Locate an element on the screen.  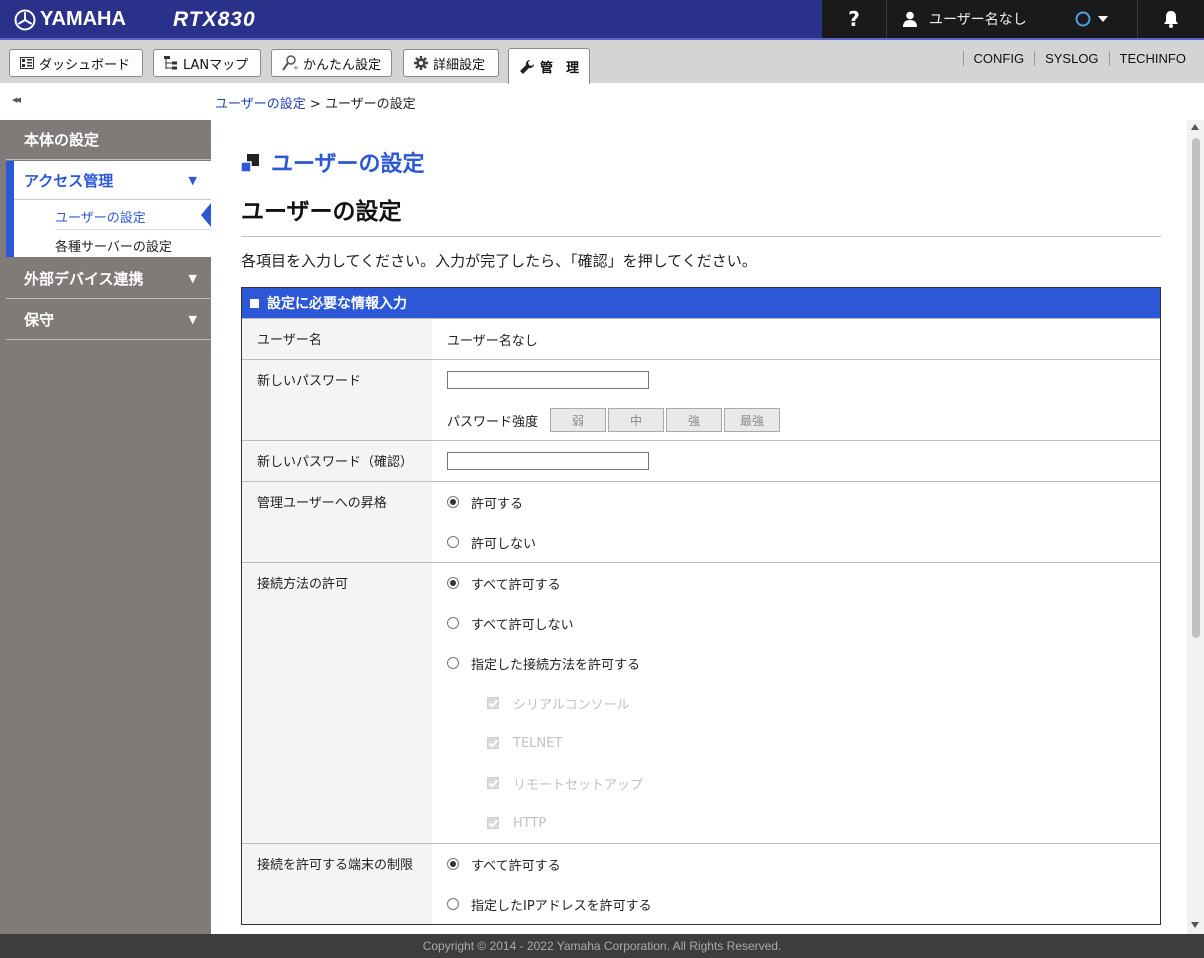
form-row-username: ユーザー名 ユーザー名なし is located at coordinates (701, 338).